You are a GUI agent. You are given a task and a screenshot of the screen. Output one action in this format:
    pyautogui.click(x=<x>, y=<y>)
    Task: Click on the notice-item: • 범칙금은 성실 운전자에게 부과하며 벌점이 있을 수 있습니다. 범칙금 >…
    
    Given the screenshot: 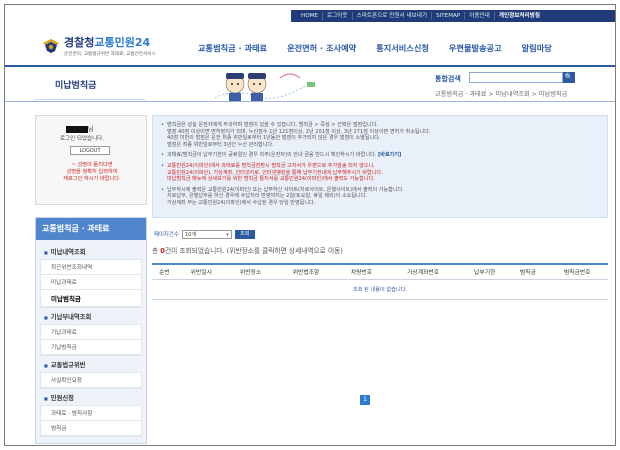 What is the action you would take?
    pyautogui.click(x=380, y=135)
    